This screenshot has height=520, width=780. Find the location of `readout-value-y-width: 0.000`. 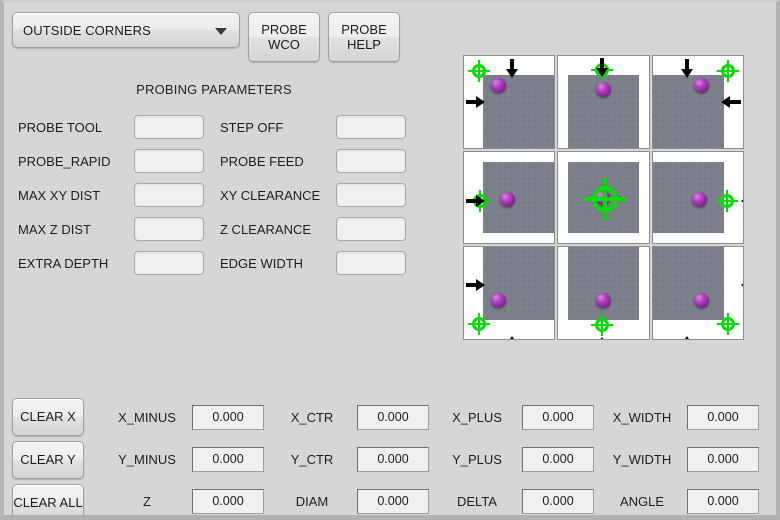

readout-value-y-width: 0.000 is located at coordinates (723, 459).